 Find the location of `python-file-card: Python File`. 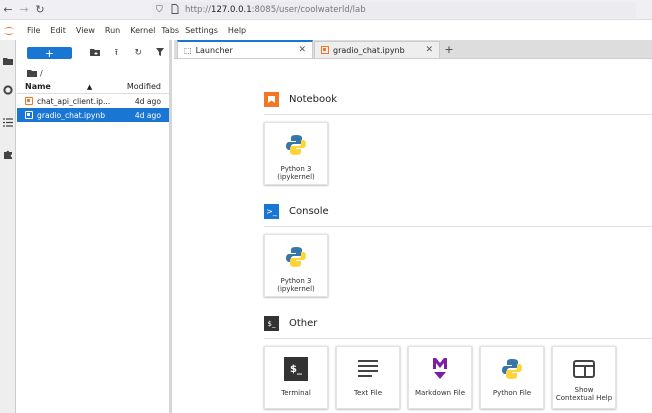

python-file-card: Python File is located at coordinates (512, 377).